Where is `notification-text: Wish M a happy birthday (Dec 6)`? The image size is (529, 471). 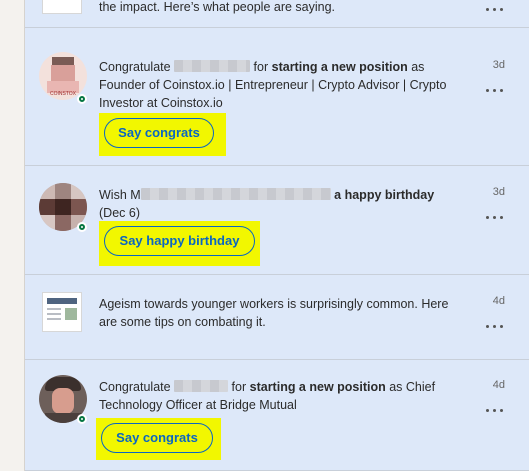
notification-text: Wish M a happy birthday (Dec 6) is located at coordinates (267, 204).